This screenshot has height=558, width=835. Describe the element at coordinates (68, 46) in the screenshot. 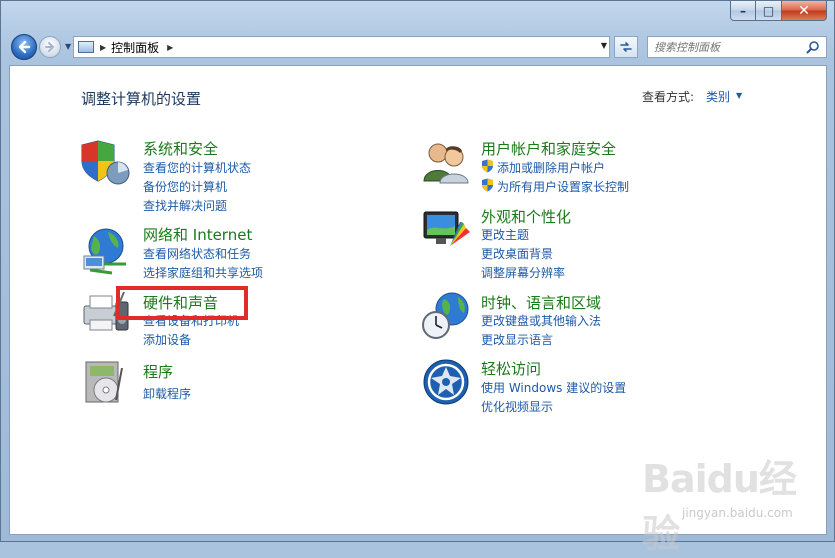

I see `recent-pages-dropdown-icon: ▼` at that location.